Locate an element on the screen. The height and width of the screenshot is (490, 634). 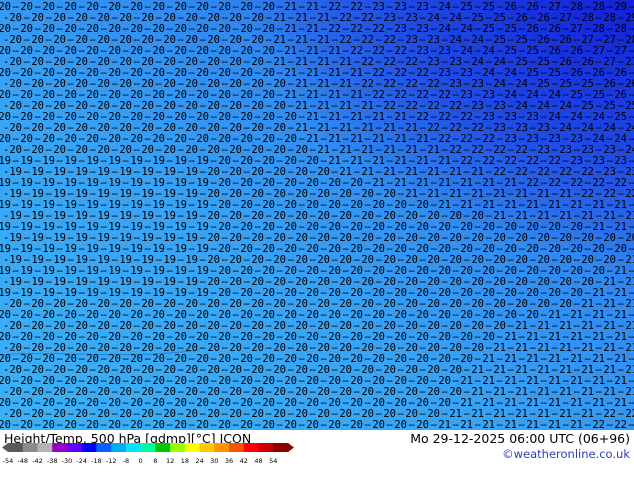
legend-tick-label: -42 is located at coordinates (37, 461).